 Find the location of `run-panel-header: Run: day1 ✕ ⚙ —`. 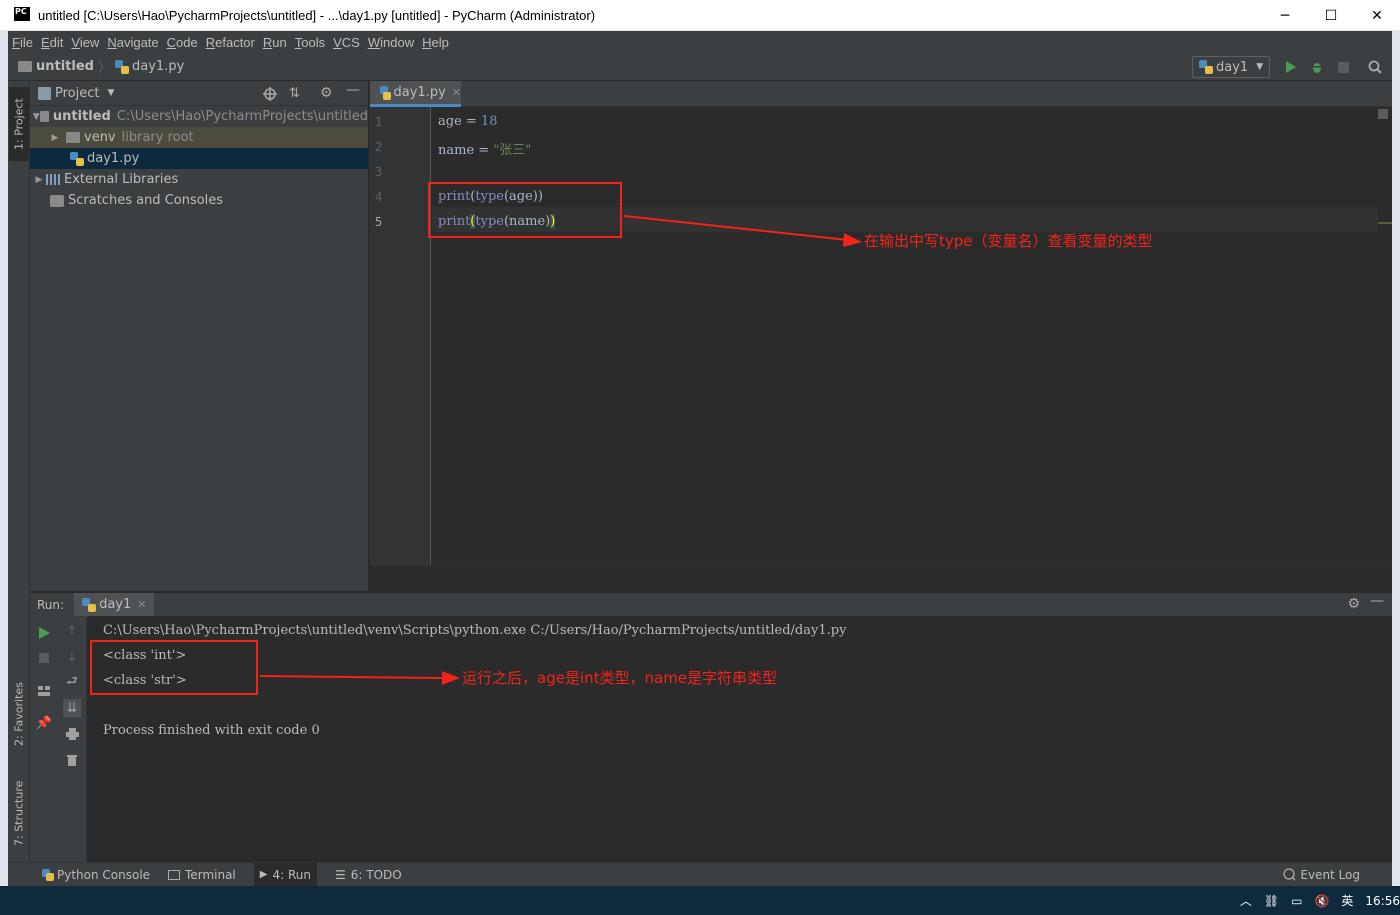

run-panel-header: Run: day1 ✕ ⚙ — is located at coordinates (711, 604).